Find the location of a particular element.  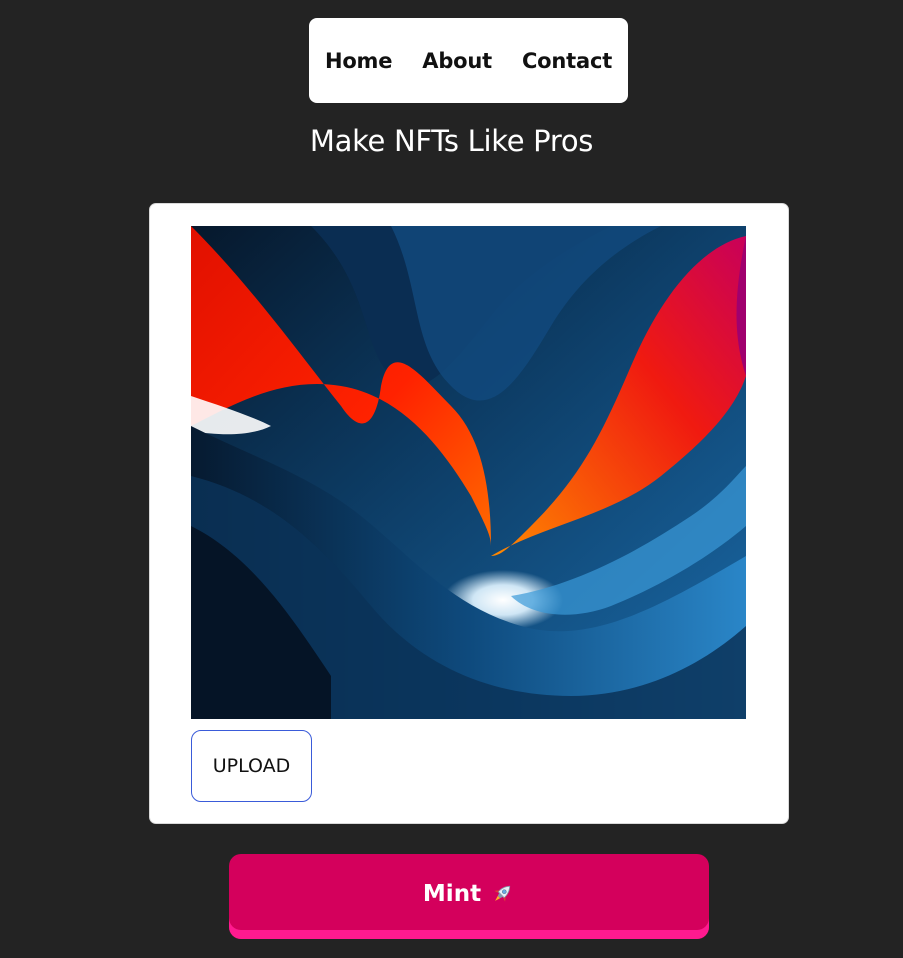

top-navigation: Home About Contact is located at coordinates (468, 60).